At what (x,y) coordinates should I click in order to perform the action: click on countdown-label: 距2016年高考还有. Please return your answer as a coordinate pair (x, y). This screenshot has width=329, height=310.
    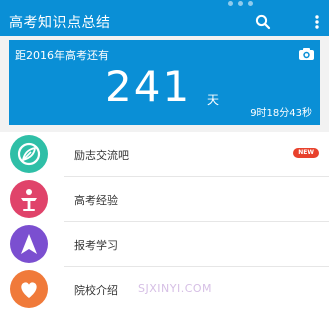
    Looking at the image, I should click on (62, 55).